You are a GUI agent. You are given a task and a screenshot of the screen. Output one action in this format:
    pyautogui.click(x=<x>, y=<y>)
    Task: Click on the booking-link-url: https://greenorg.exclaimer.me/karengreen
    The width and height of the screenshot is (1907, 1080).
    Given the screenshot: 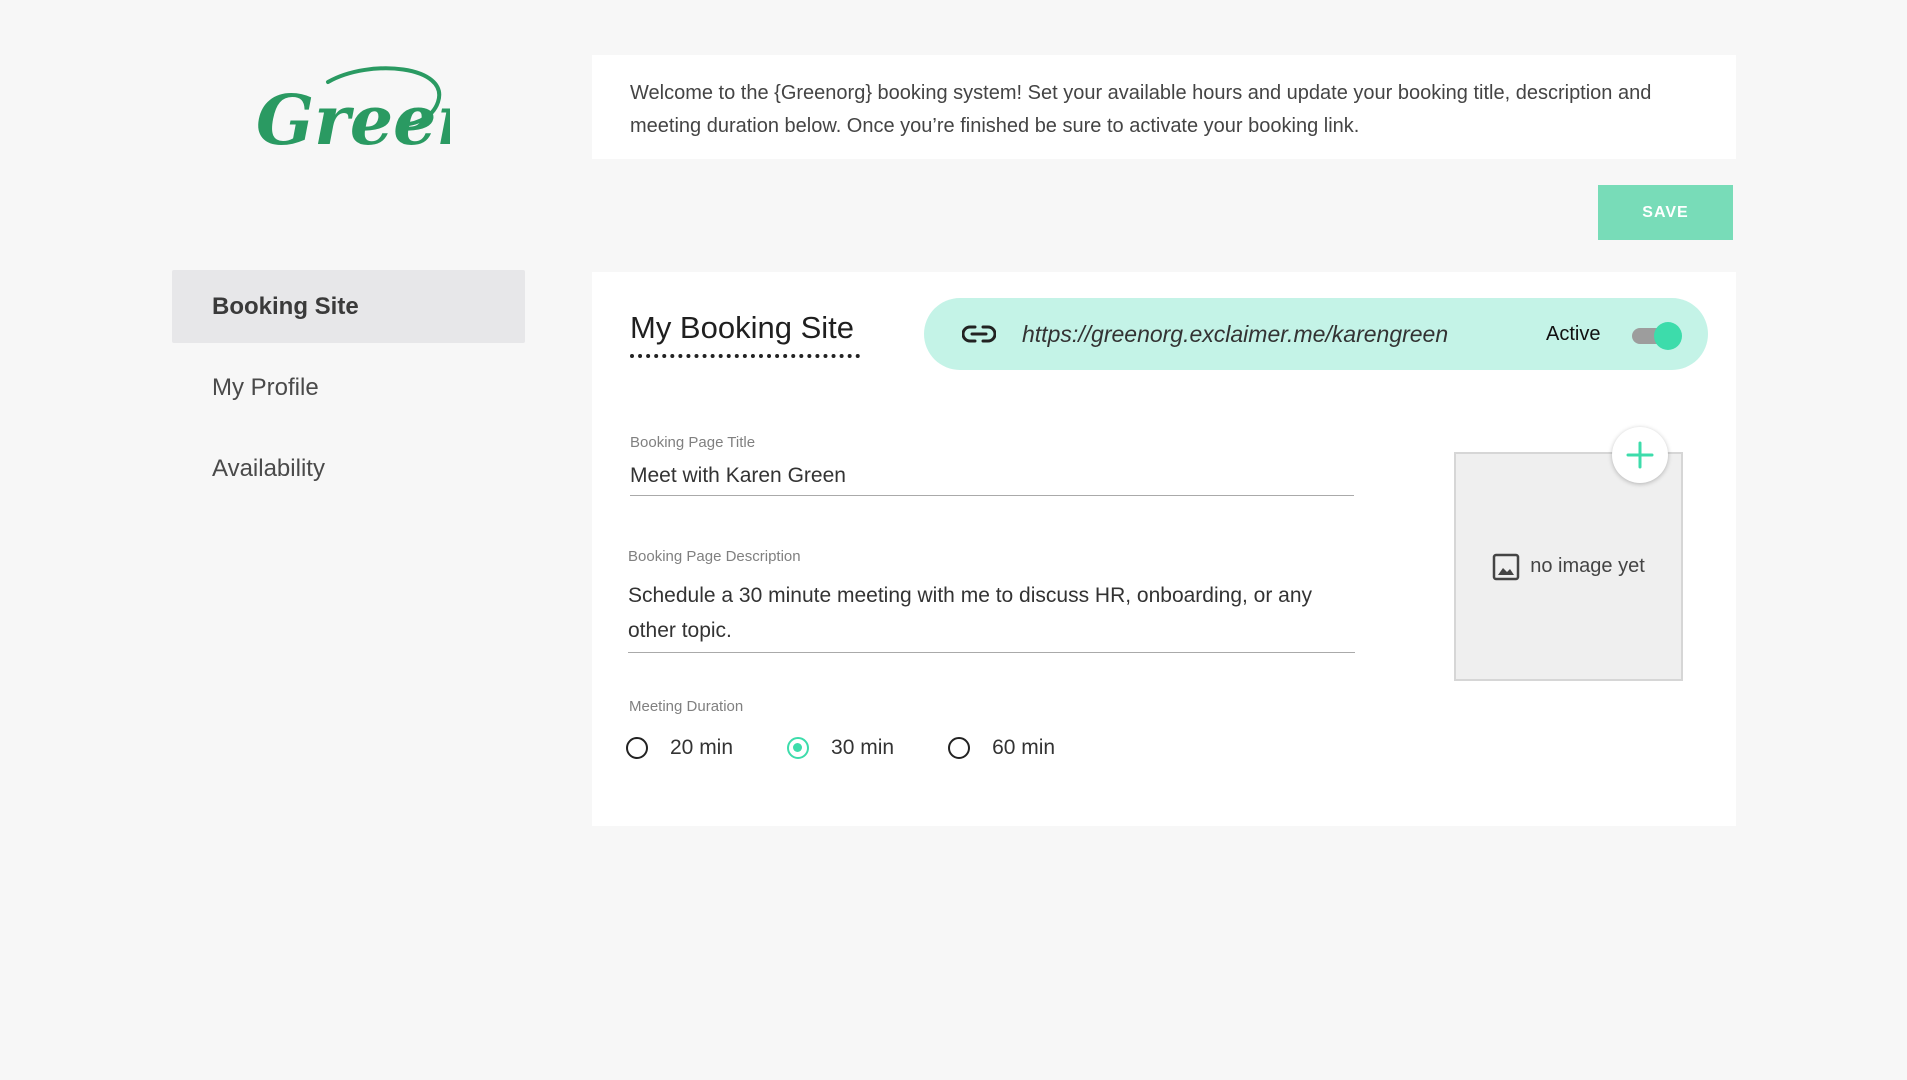 What is the action you would take?
    pyautogui.click(x=1235, y=334)
    